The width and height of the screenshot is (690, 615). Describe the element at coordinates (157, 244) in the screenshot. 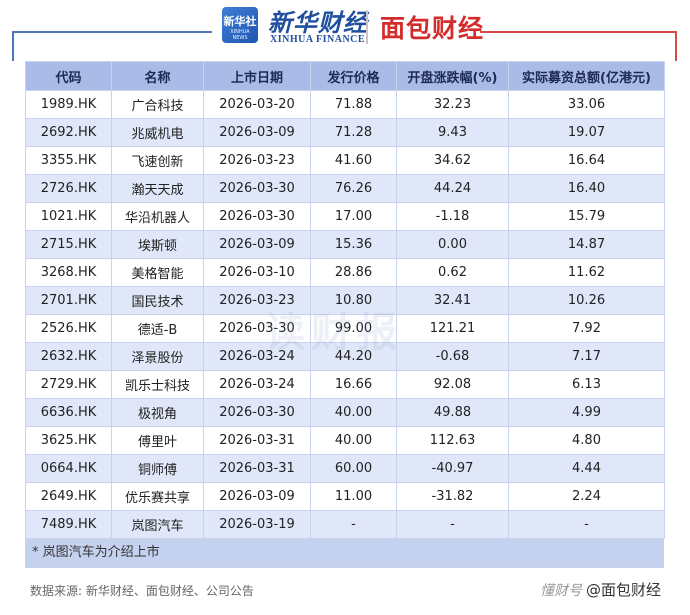

I see `cell-name: 埃斯顿` at that location.